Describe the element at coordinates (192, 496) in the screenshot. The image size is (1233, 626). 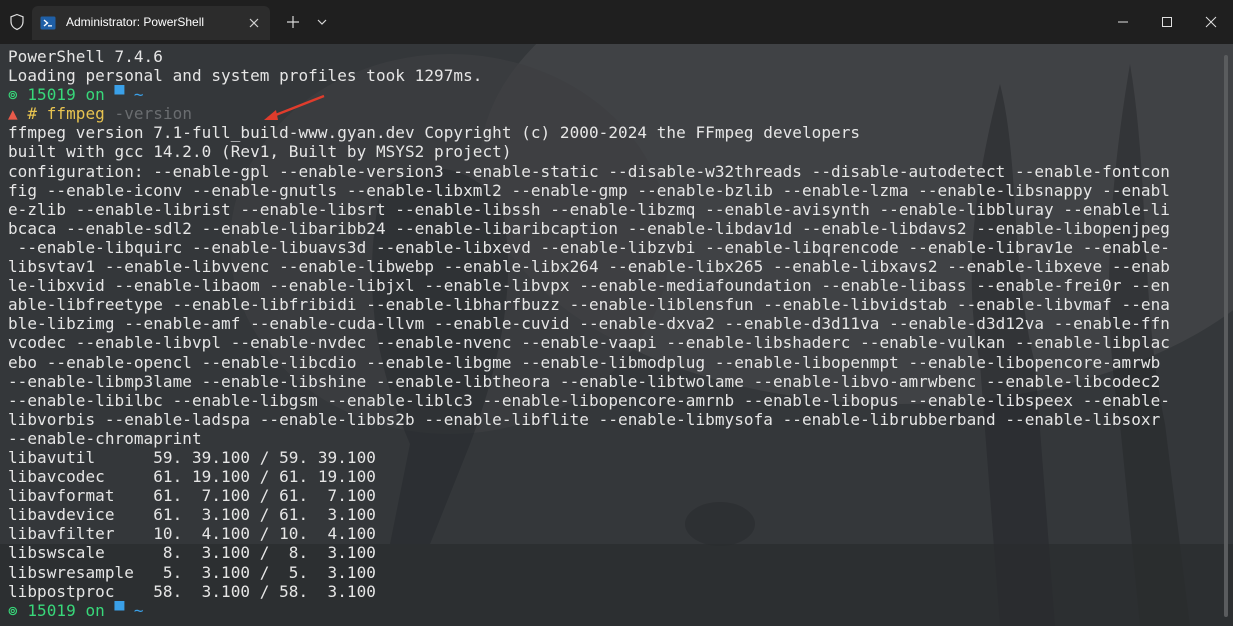
I see `output-line: libavformat 61. 7.100 / 61. 7.100` at that location.